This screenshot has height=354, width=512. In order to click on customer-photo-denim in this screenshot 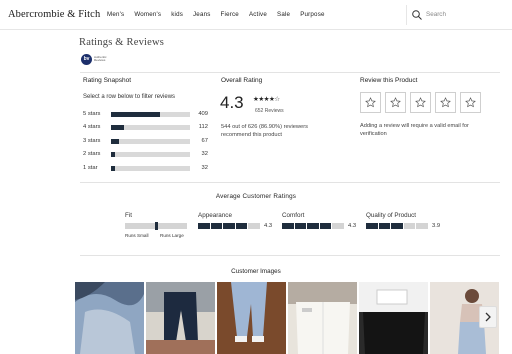, I will do `click(109, 318)`.